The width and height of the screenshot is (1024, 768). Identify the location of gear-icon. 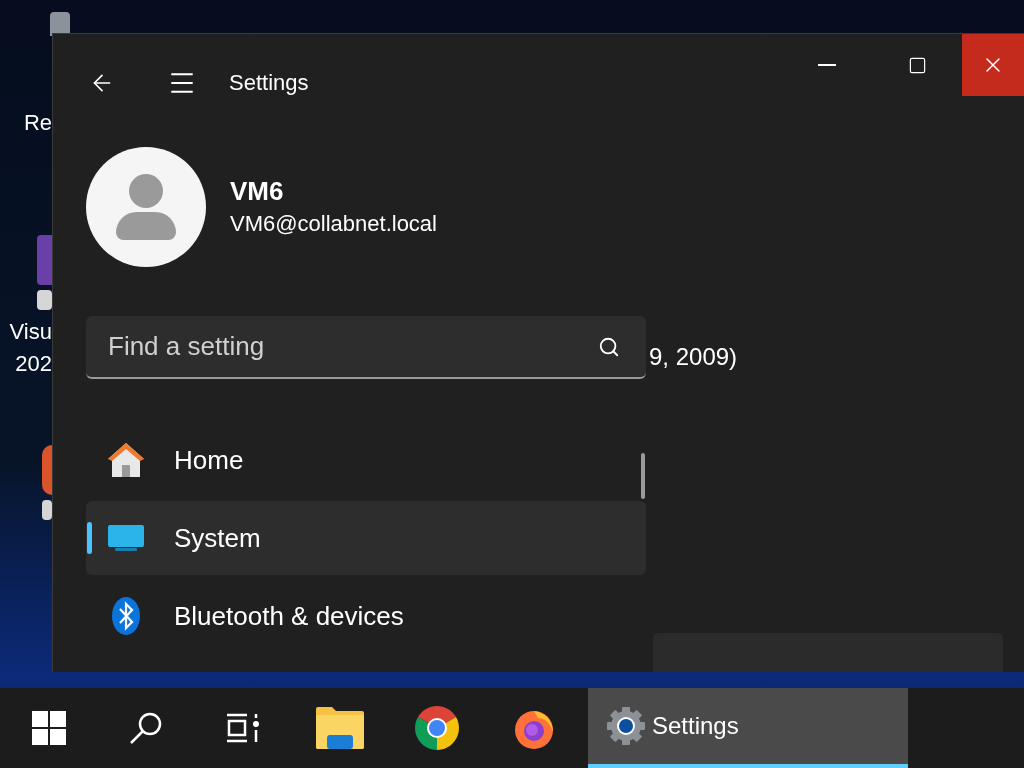
(626, 726).